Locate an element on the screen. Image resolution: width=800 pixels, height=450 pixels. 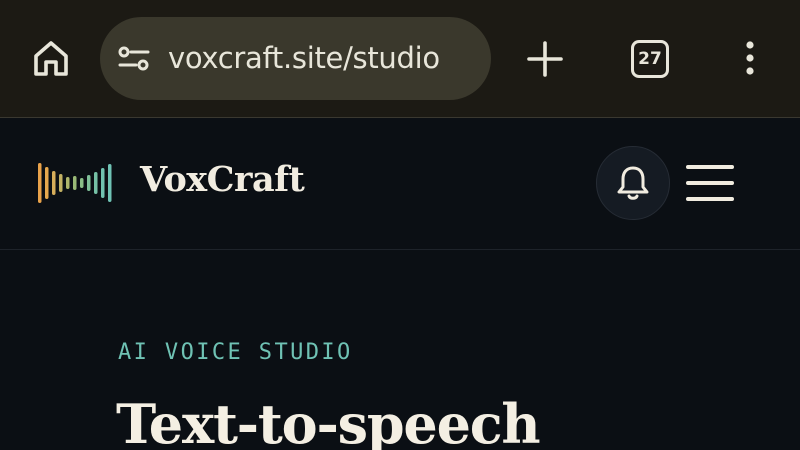
notifications-button is located at coordinates (633, 183).